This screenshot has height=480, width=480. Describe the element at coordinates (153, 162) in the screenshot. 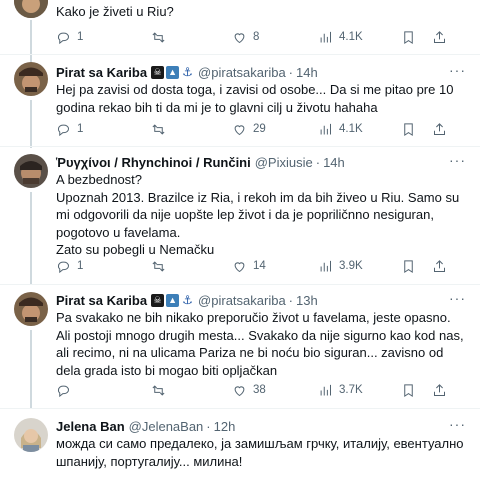

I see `display-name: Ῥυγχίνοι / Rhynchinoi / Runčini` at that location.